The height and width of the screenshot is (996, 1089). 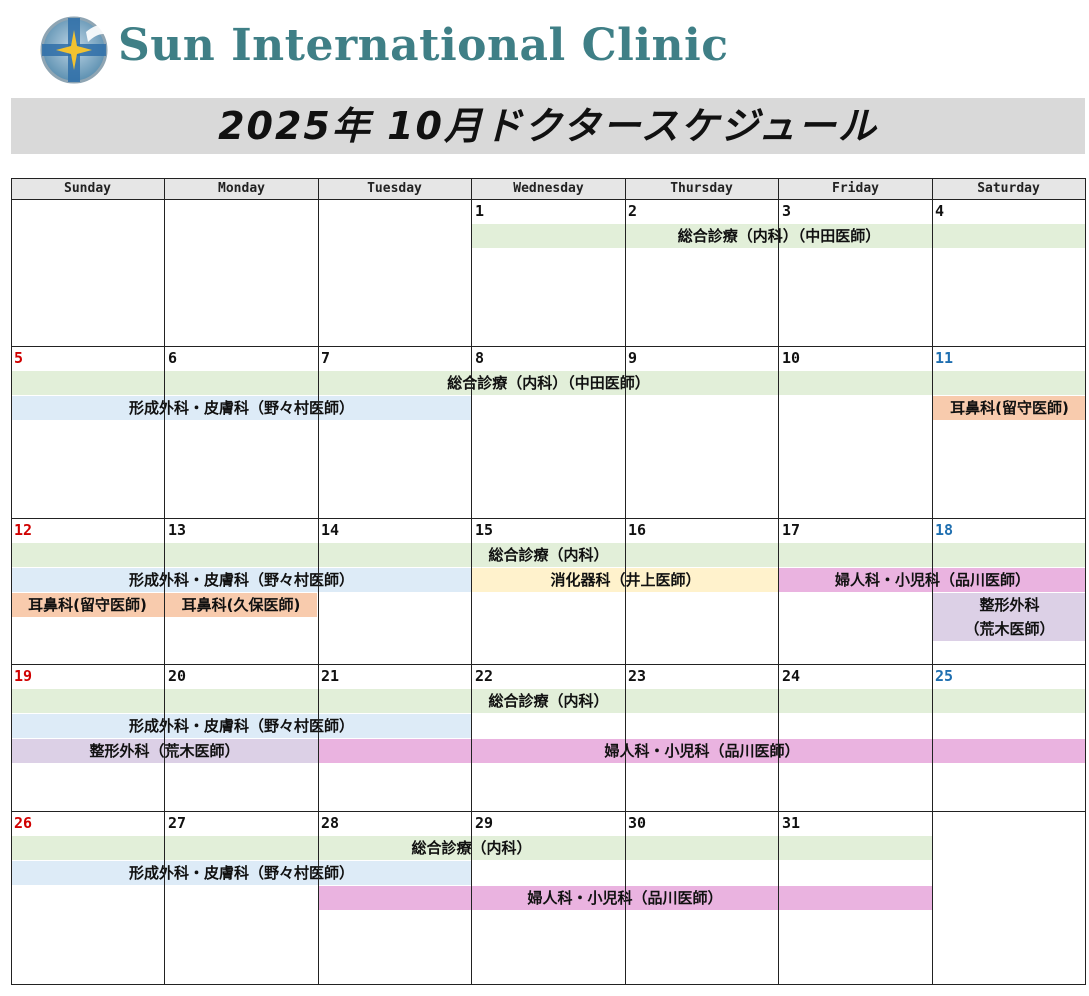 What do you see at coordinates (480, 211) in the screenshot?
I see `day-number: 1` at bounding box center [480, 211].